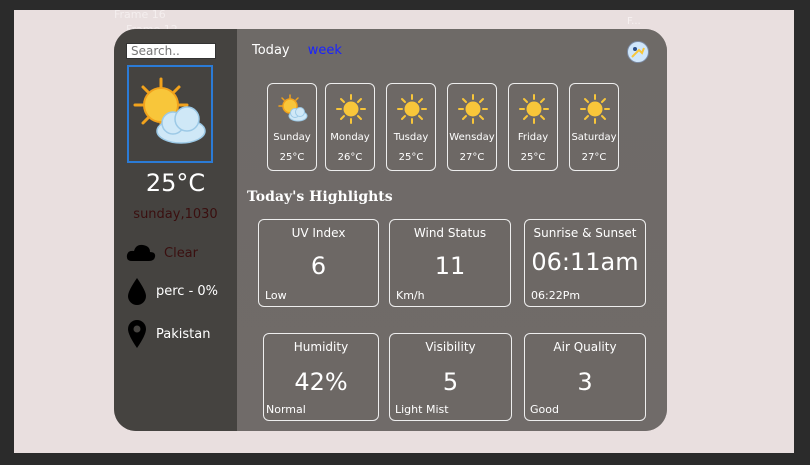 This screenshot has width=810, height=465. What do you see at coordinates (533, 137) in the screenshot?
I see `day-name: Friday` at bounding box center [533, 137].